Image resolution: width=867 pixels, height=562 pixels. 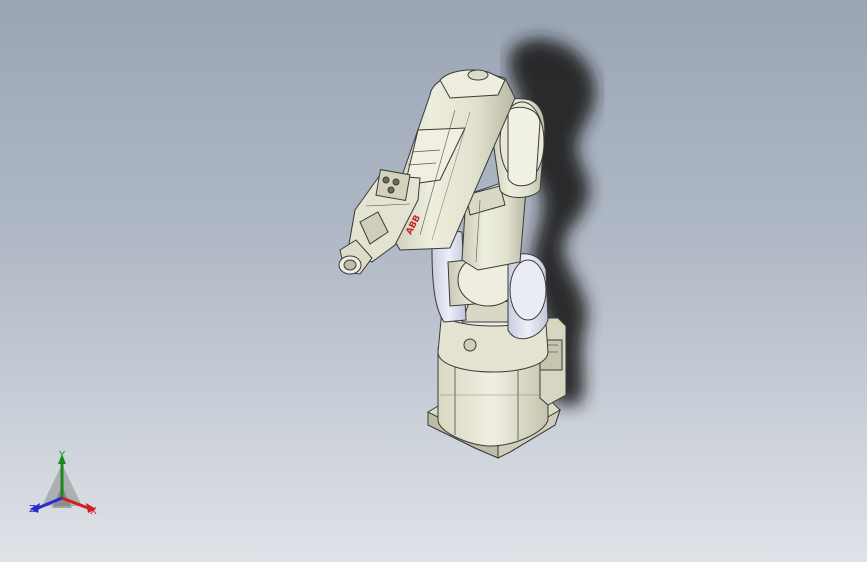 I want to click on triad-z-label: Z, so click(x=32, y=509).